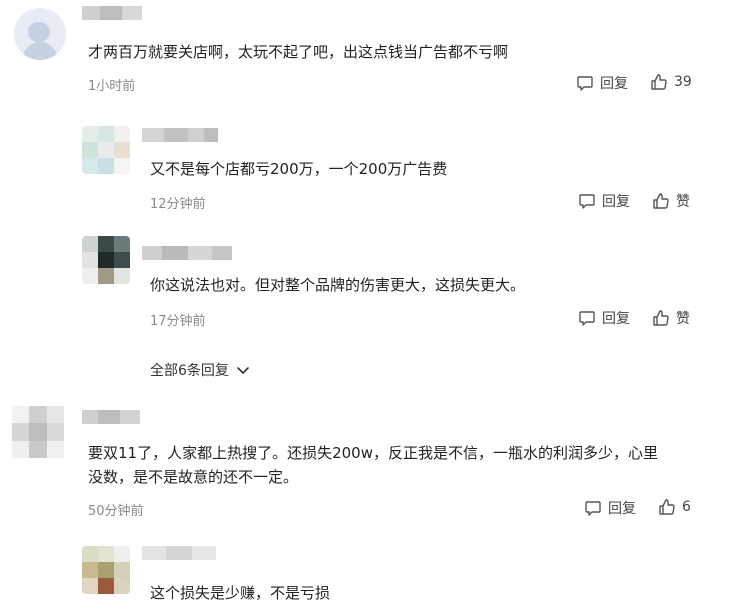  What do you see at coordinates (189, 371) in the screenshot?
I see `expand-replies-label: 全部6条回复` at bounding box center [189, 371].